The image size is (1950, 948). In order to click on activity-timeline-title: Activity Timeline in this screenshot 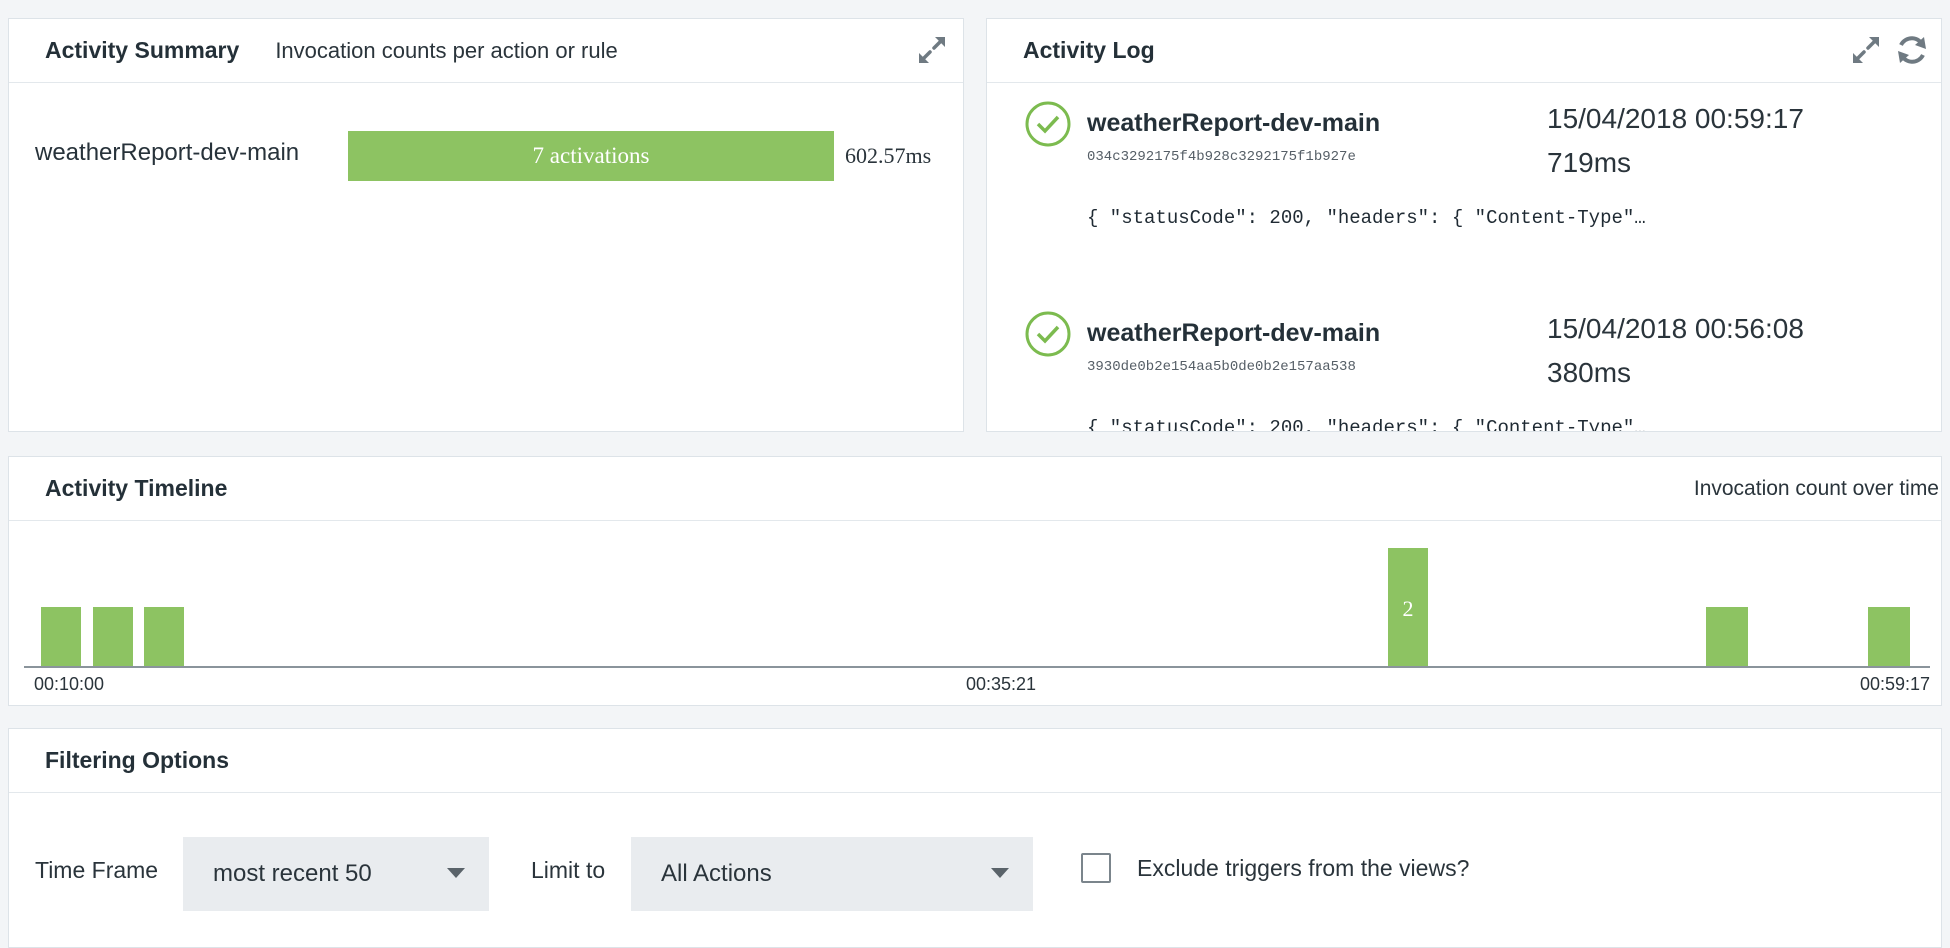, I will do `click(136, 488)`.